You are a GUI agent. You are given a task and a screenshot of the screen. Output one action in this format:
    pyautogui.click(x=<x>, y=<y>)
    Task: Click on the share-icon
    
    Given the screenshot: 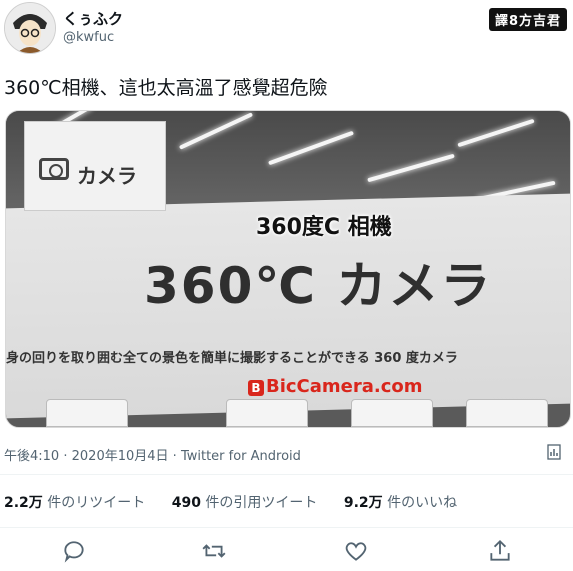 What is the action you would take?
    pyautogui.click(x=500, y=551)
    